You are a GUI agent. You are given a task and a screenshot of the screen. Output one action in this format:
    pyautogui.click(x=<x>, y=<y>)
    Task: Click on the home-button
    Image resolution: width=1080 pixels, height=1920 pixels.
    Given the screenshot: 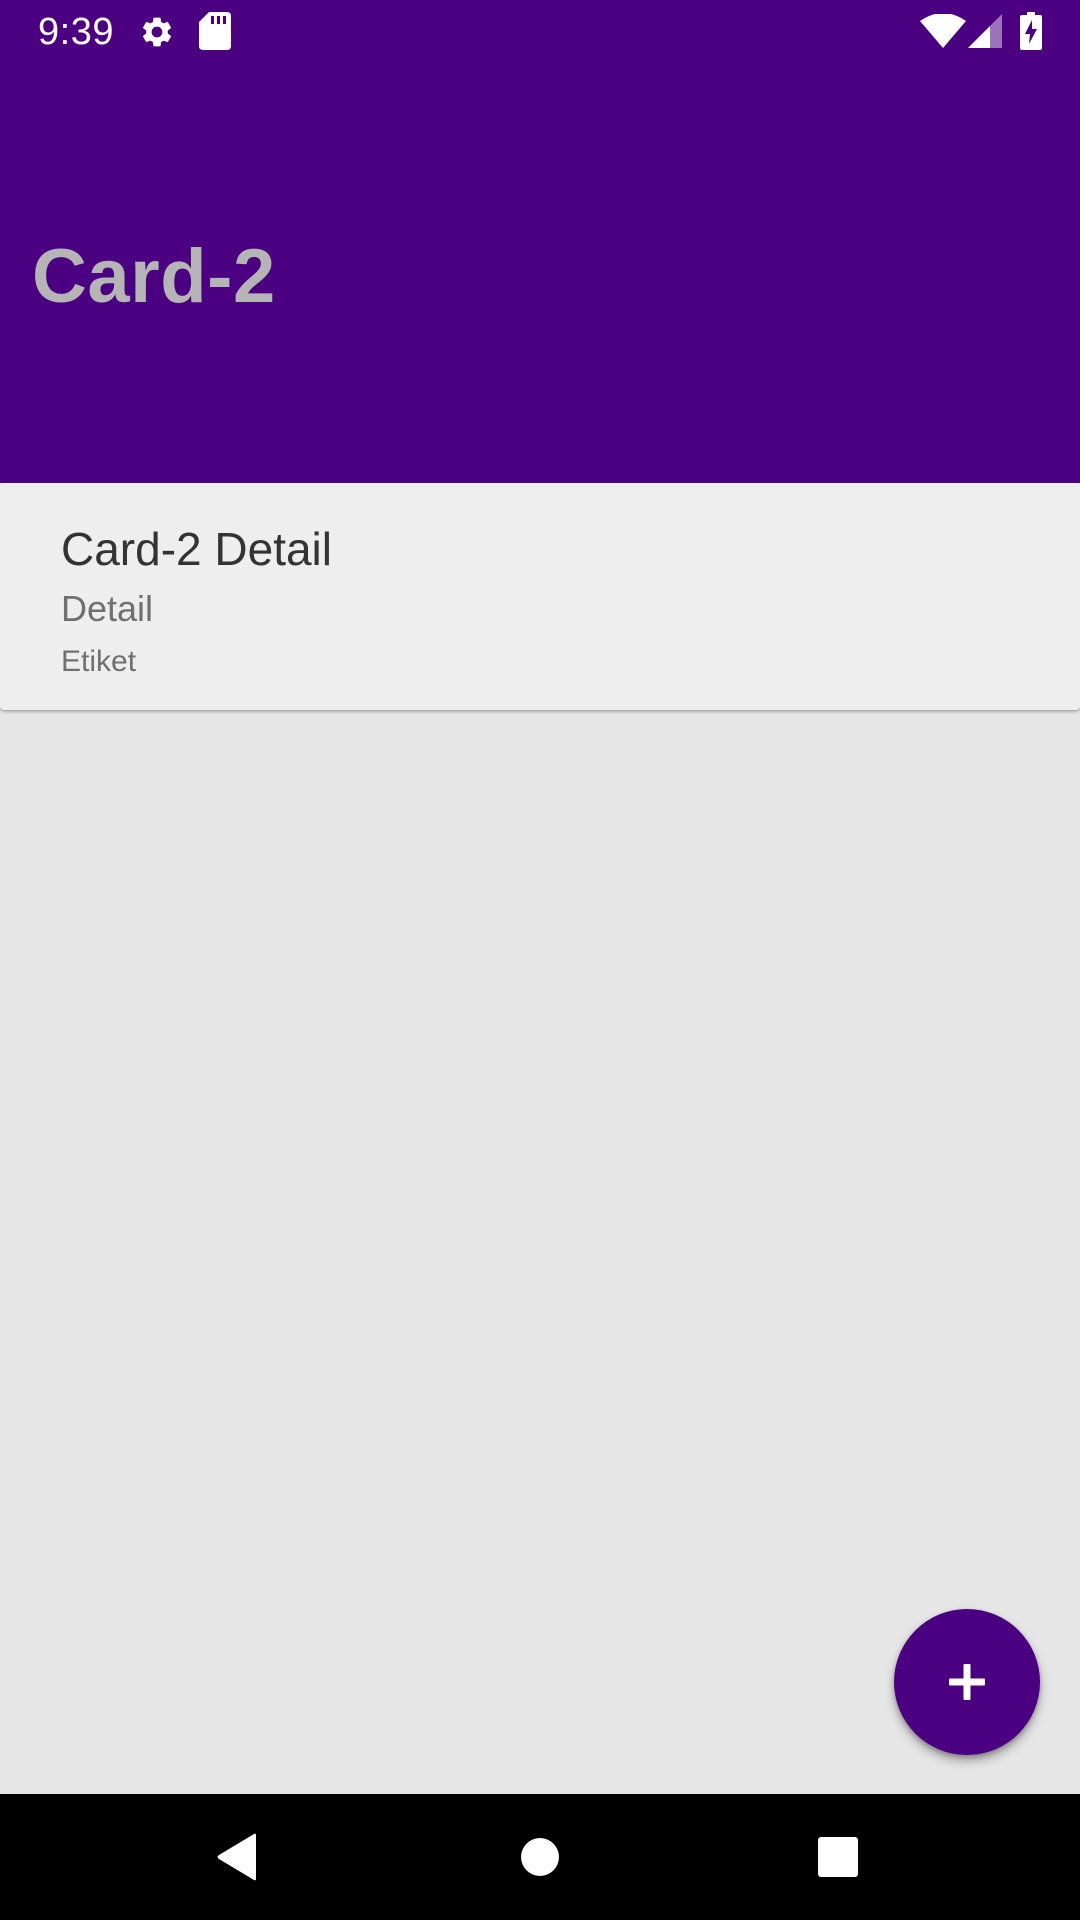 What is the action you would take?
    pyautogui.click(x=540, y=1857)
    